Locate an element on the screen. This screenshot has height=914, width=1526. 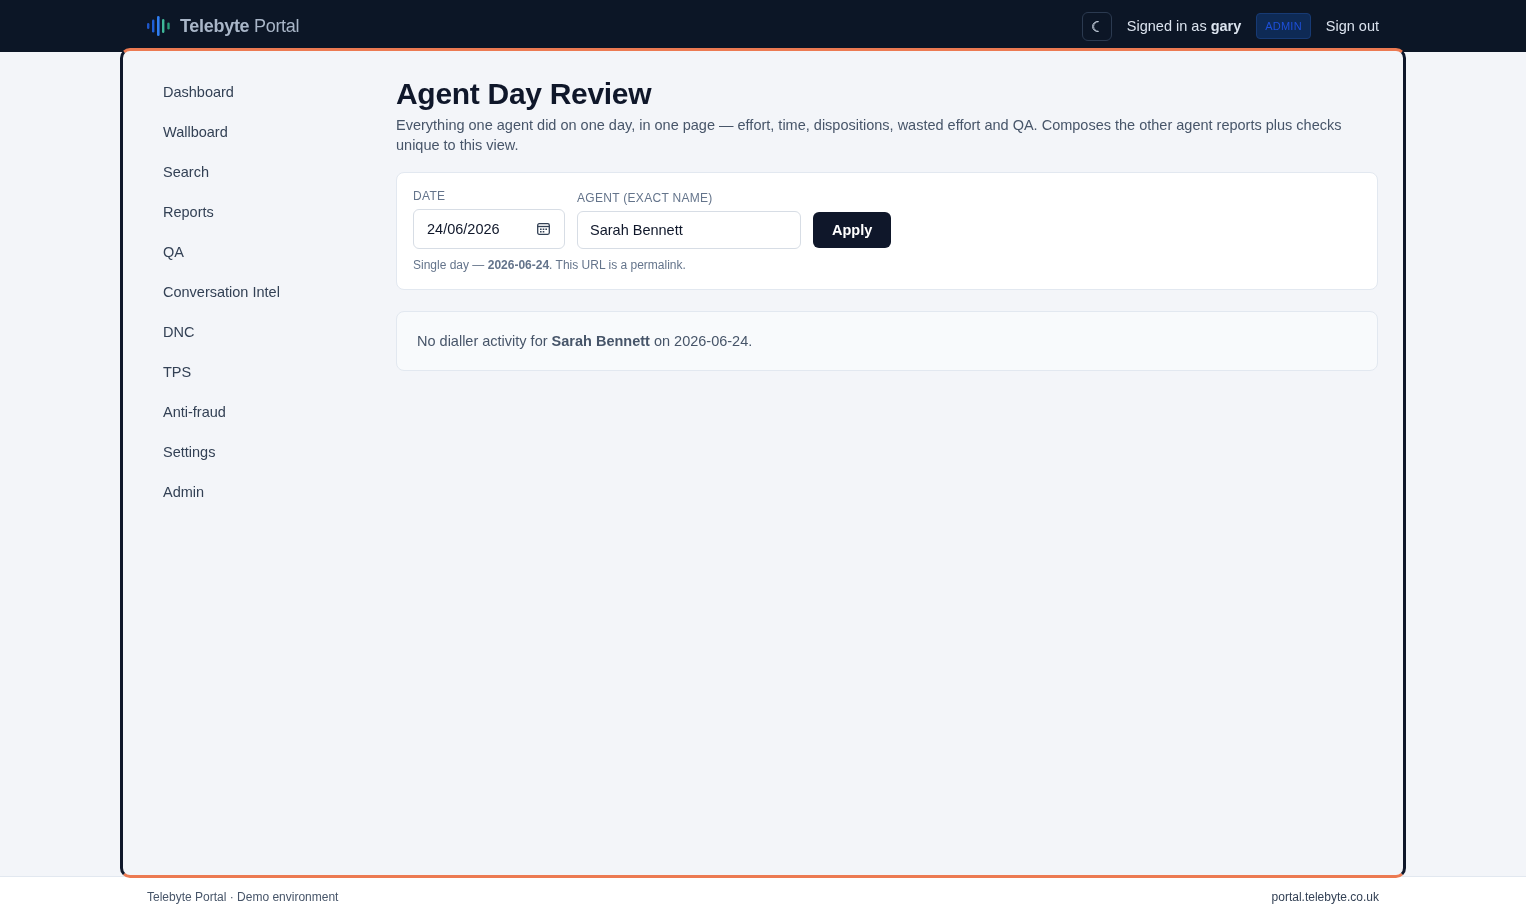
sign-out-link: Sign out is located at coordinates (1352, 26).